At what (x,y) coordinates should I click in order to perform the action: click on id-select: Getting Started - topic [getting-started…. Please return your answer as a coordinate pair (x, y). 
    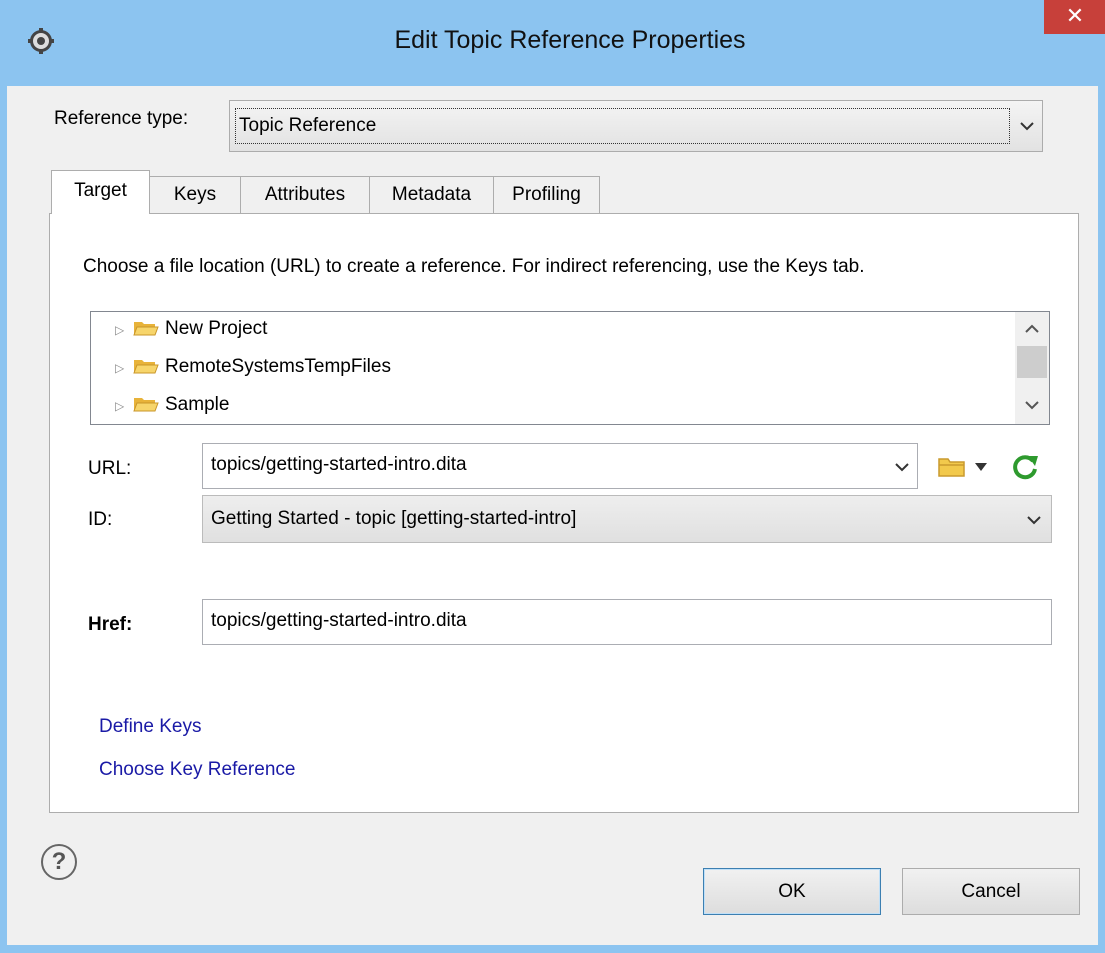
    Looking at the image, I should click on (627, 519).